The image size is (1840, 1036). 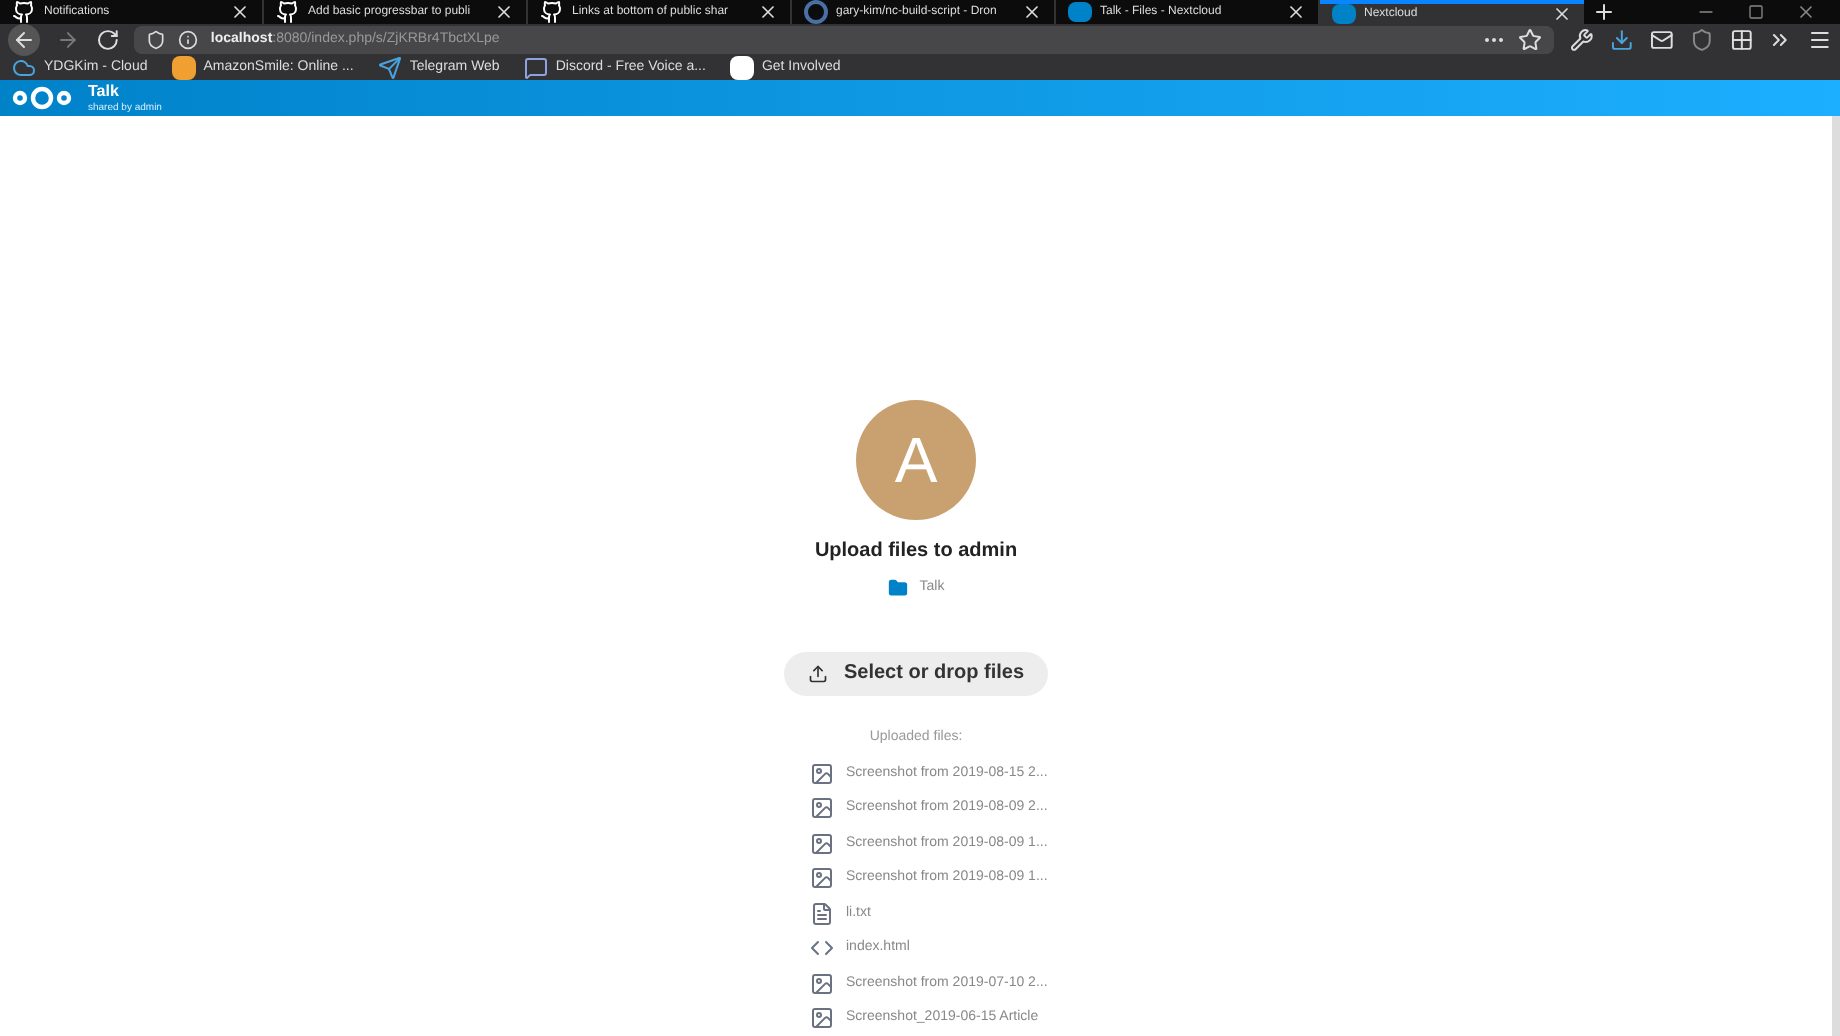 I want to click on text-file-icon, so click(x=822, y=913).